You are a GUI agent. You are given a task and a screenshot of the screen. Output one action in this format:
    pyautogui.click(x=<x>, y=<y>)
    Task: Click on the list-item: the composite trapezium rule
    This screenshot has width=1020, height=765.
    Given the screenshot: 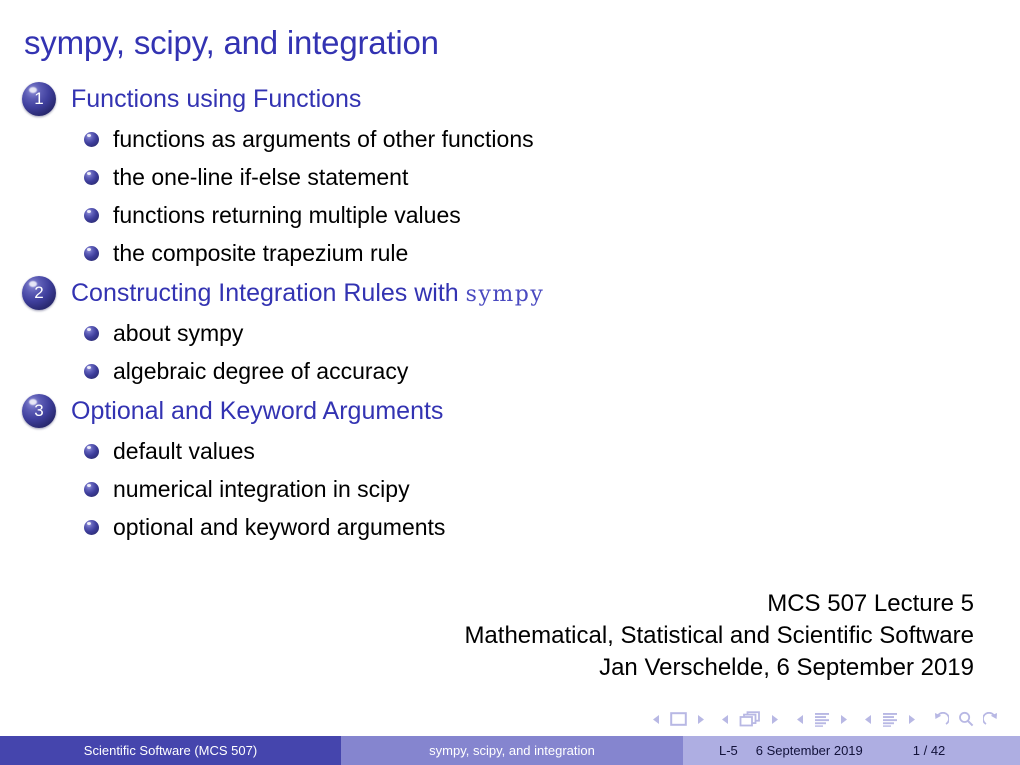 What is the action you would take?
    pyautogui.click(x=510, y=253)
    